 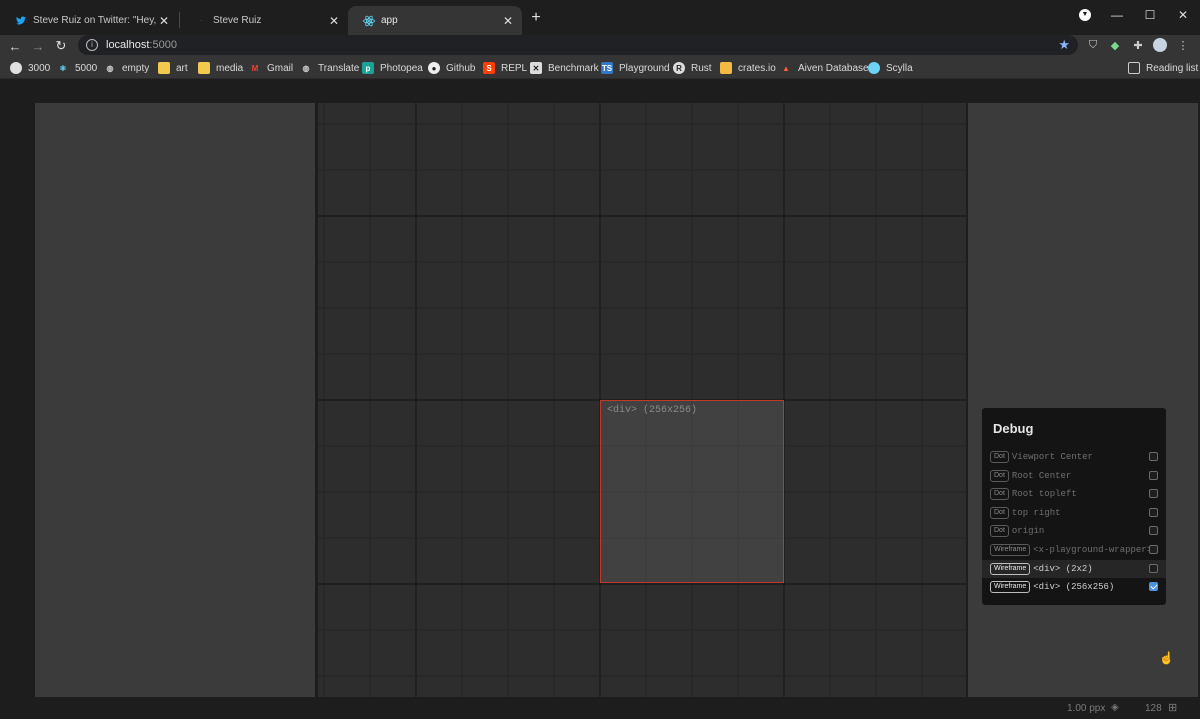 I want to click on bookmark-crates: crates.io, so click(x=748, y=68).